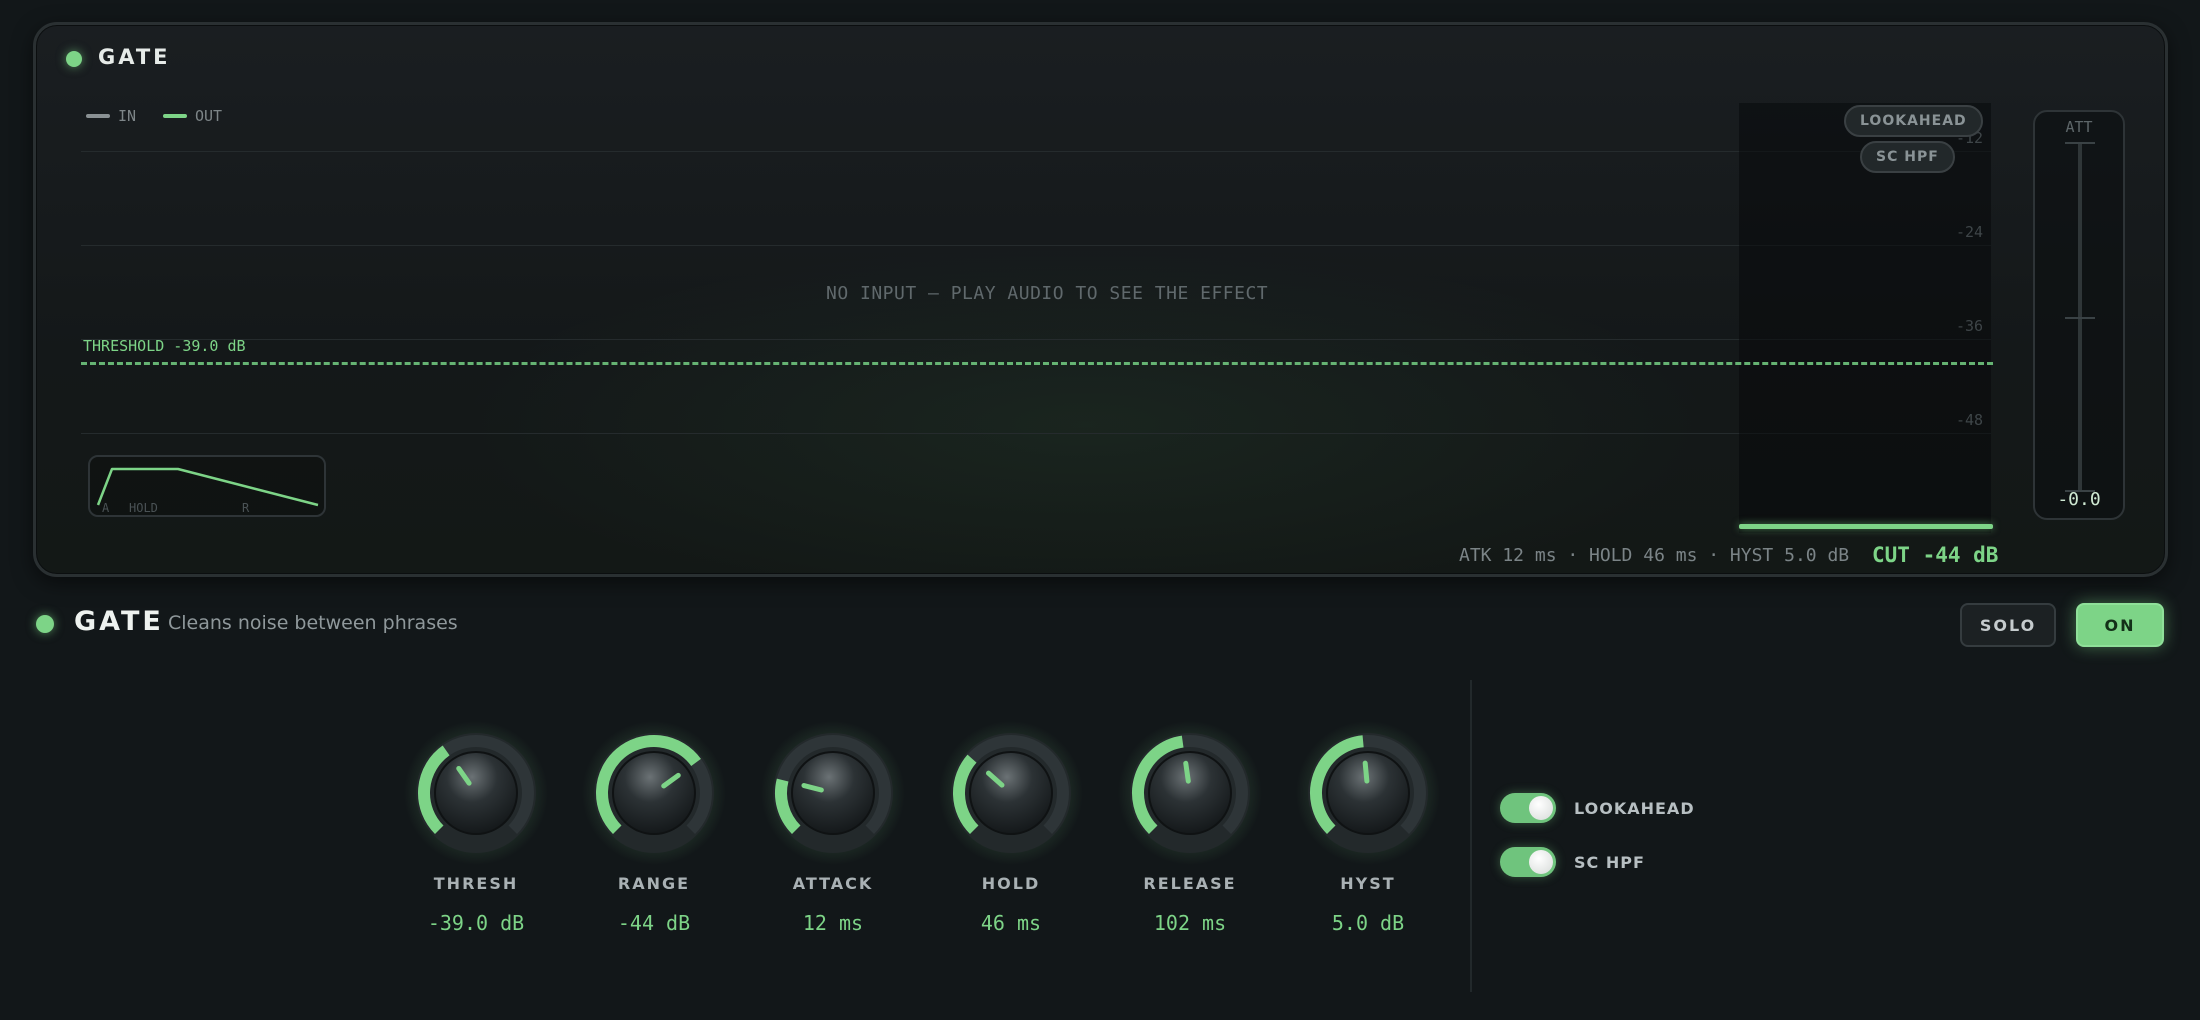 This screenshot has width=2200, height=1020. I want to click on knob-attack-label: ATTACK, so click(833, 883).